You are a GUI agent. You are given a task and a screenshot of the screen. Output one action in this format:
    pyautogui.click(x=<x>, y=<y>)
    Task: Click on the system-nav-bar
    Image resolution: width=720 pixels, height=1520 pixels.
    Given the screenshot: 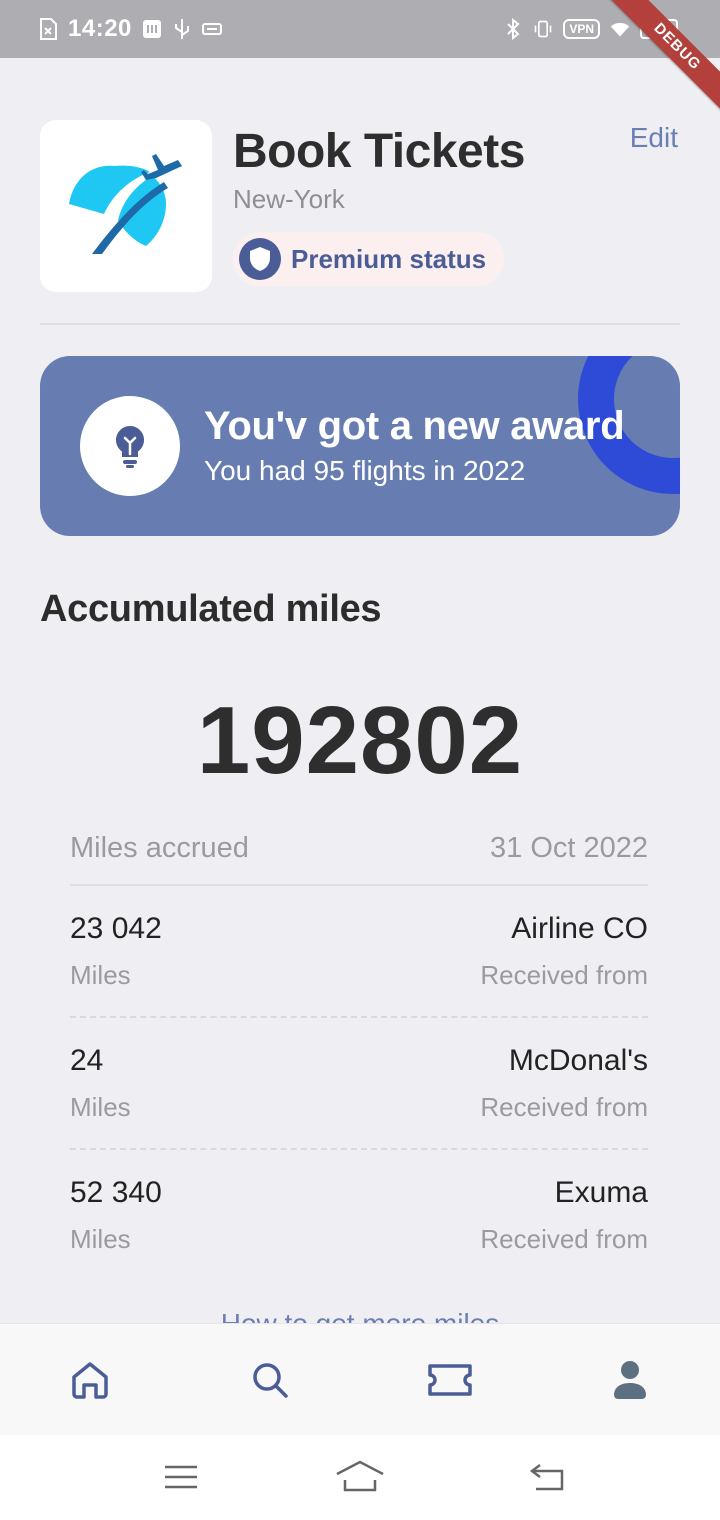 What is the action you would take?
    pyautogui.click(x=360, y=1477)
    